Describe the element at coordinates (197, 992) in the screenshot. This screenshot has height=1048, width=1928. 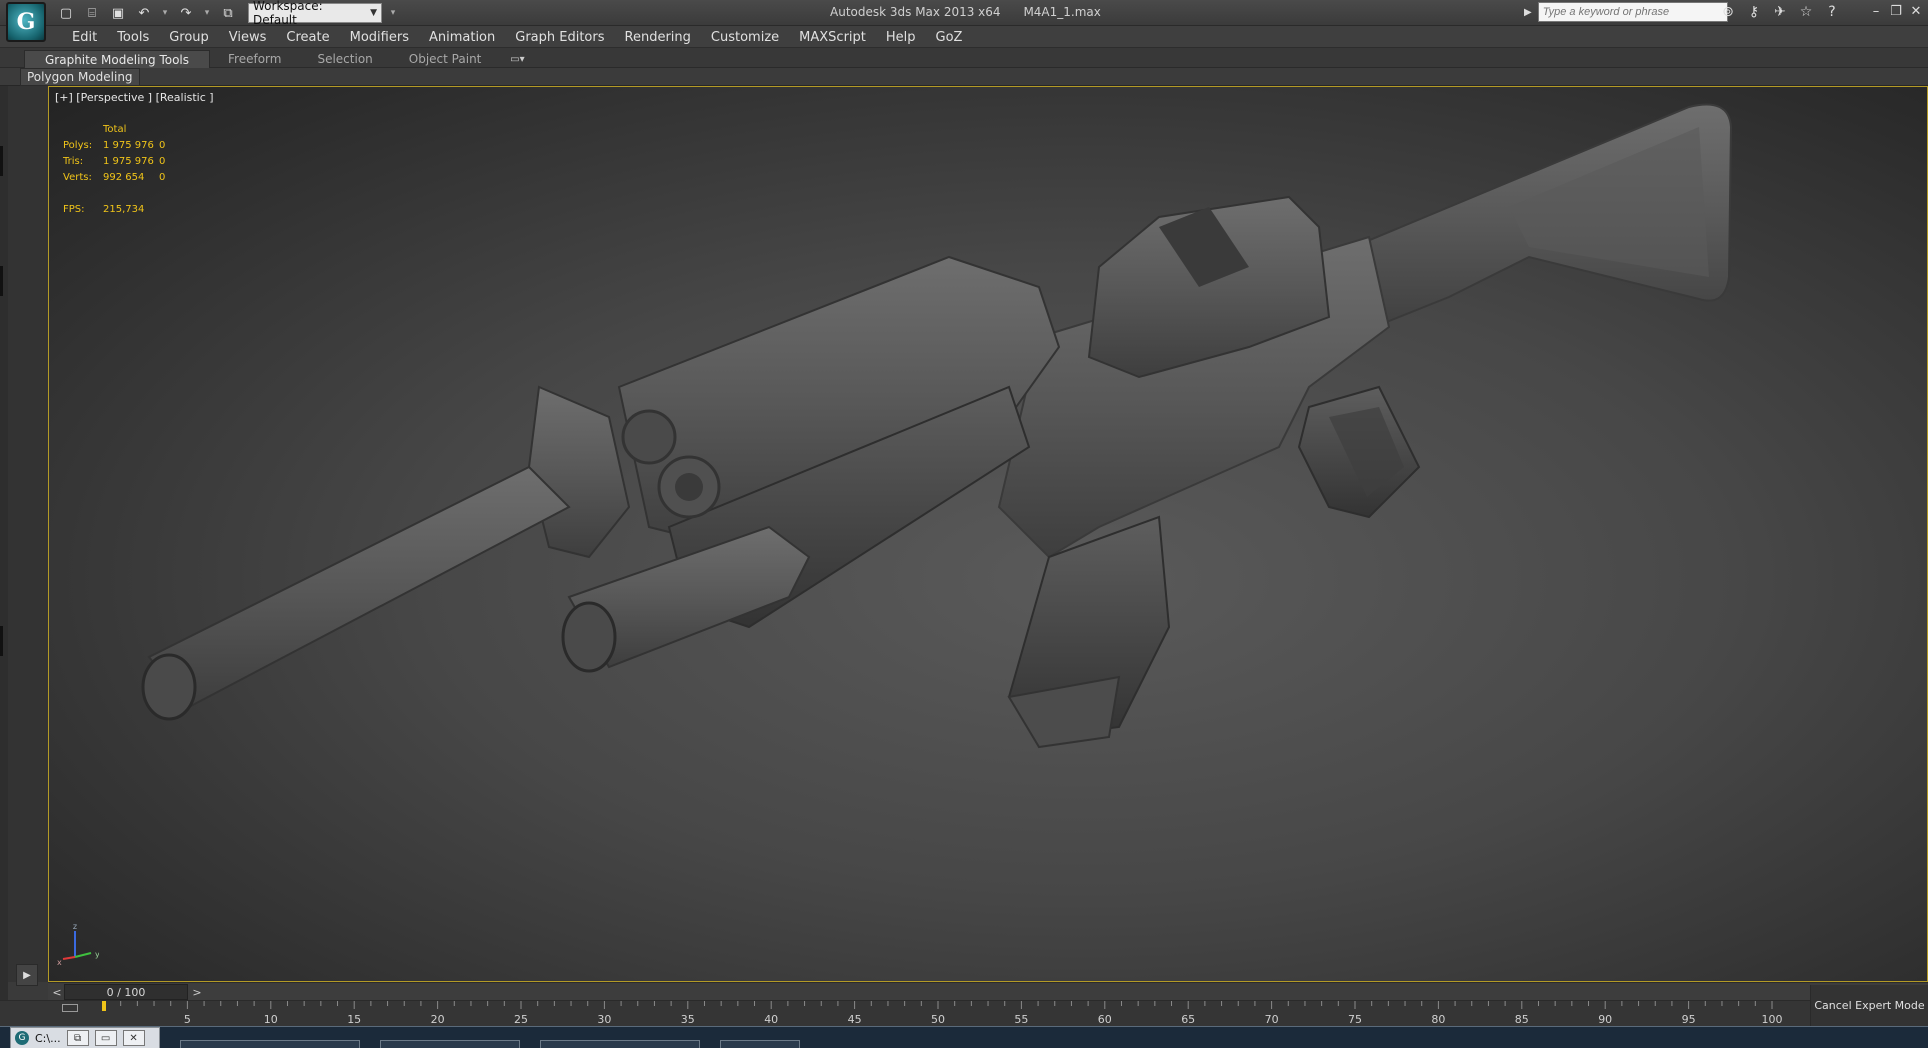
I see `time-next-button: >` at that location.